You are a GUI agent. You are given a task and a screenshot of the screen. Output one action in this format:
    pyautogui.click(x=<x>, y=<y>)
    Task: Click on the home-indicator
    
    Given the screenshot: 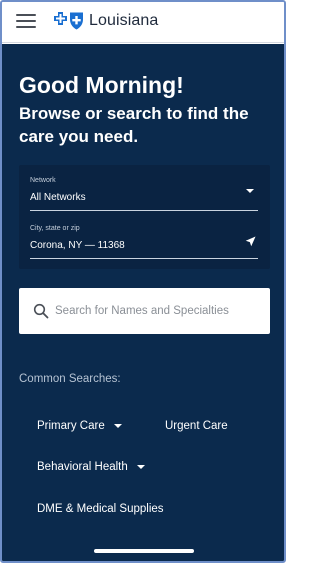 What is the action you would take?
    pyautogui.click(x=144, y=551)
    